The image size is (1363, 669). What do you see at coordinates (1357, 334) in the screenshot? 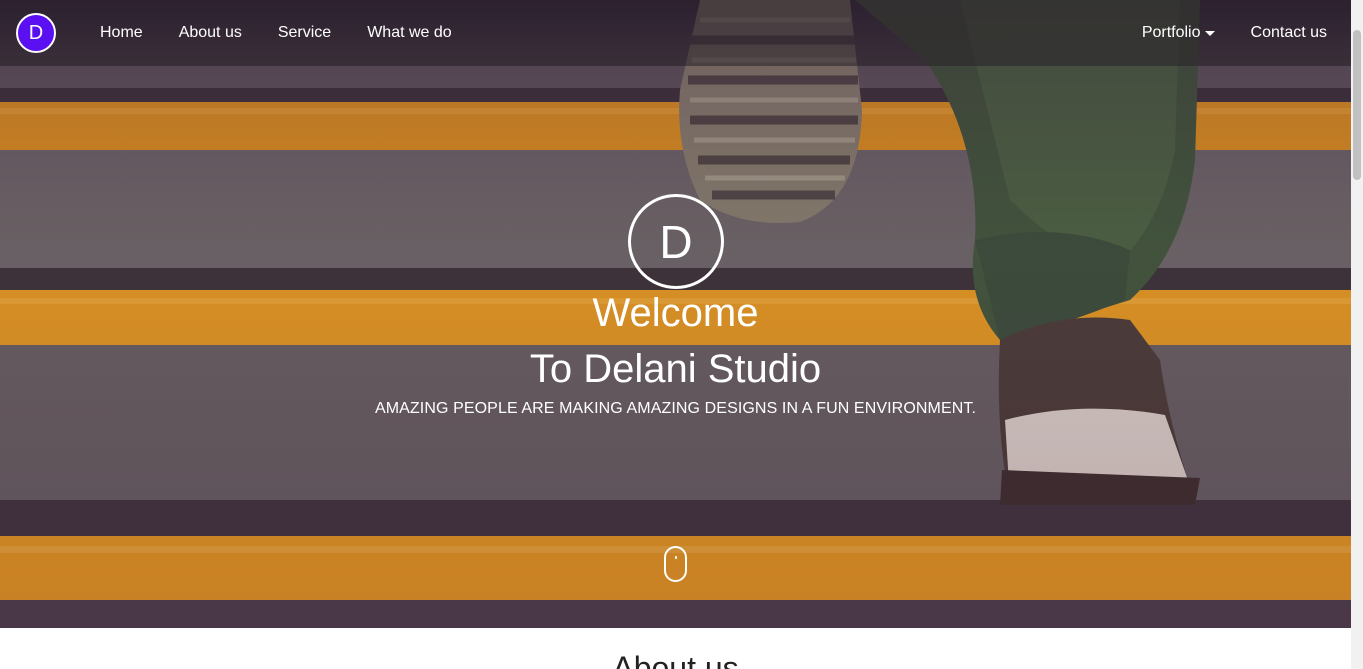
I see `vertical-scrollbar` at bounding box center [1357, 334].